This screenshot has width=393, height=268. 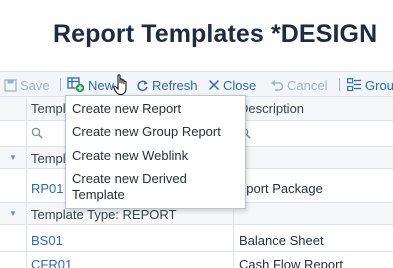 What do you see at coordinates (215, 34) in the screenshot?
I see `page-title: Report Templates *DESIGN` at bounding box center [215, 34].